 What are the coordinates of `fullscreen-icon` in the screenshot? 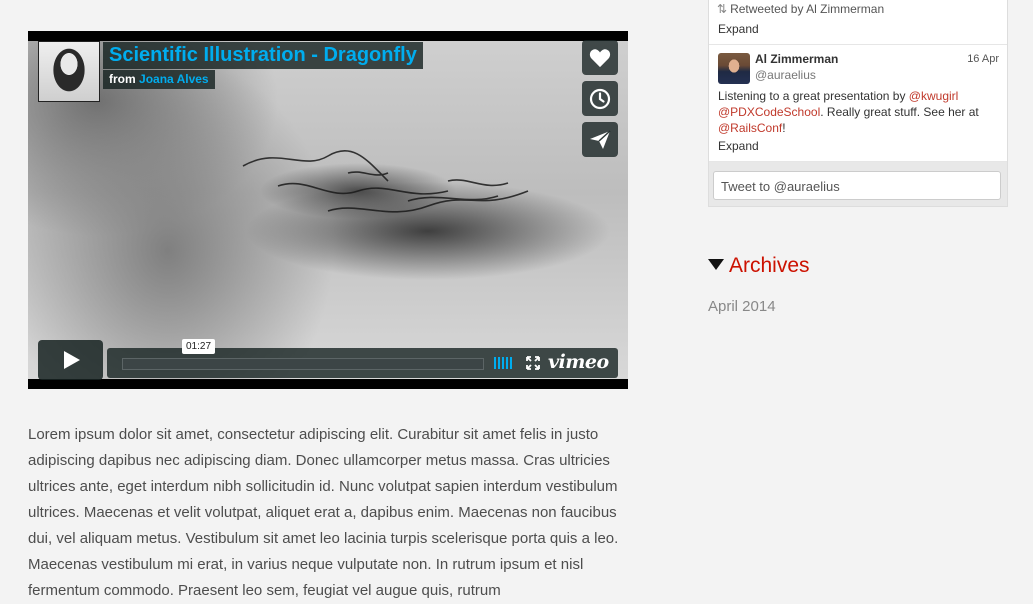 It's located at (533, 363).